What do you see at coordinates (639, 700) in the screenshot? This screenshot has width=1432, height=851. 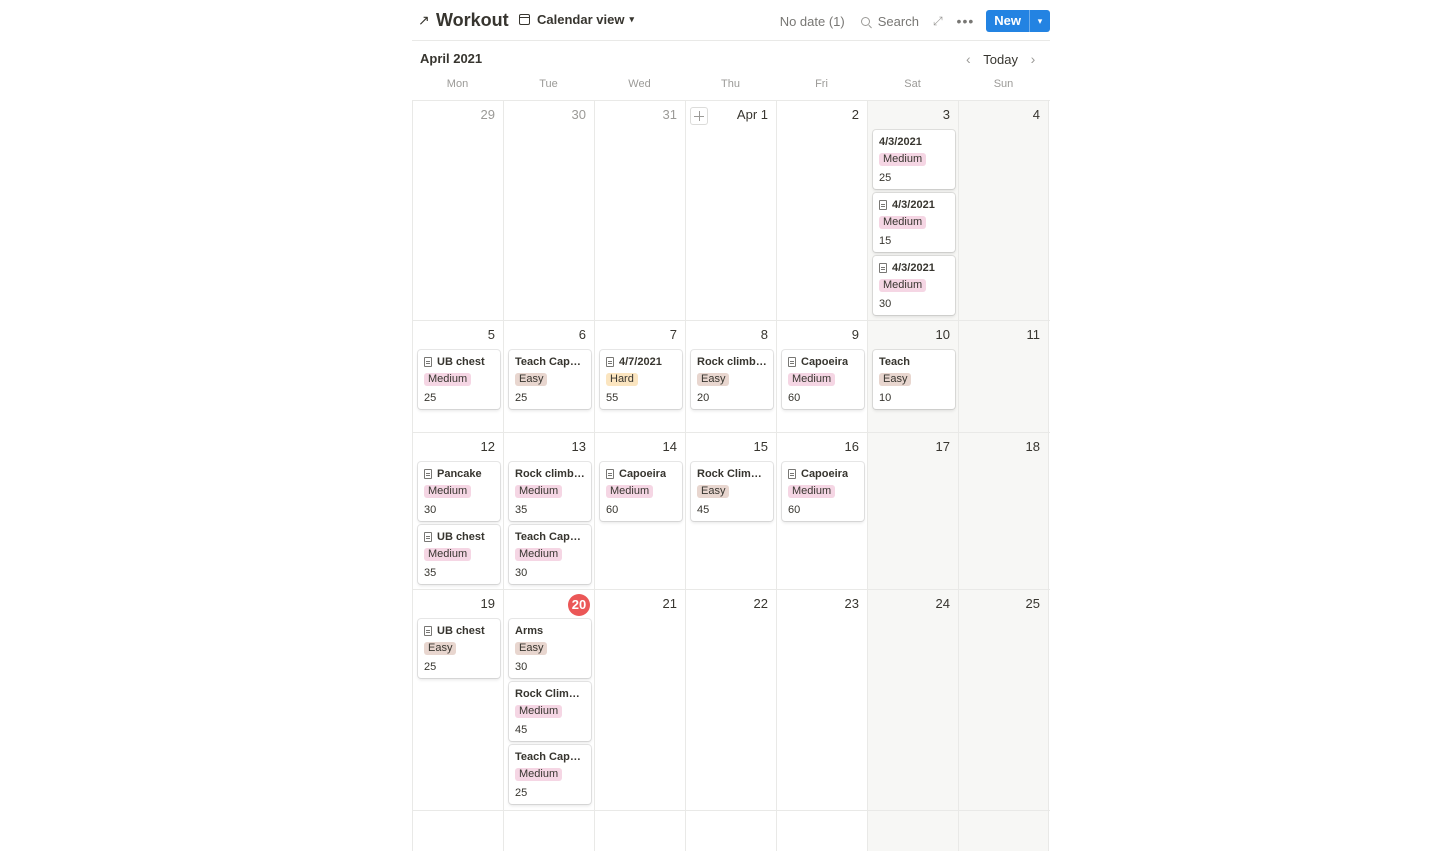 I see `calendar-day-cell: 21` at bounding box center [639, 700].